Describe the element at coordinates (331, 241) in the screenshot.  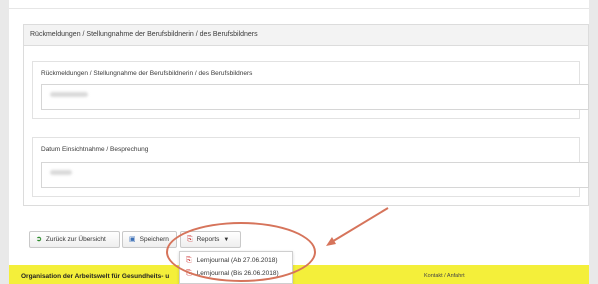
I see `arrow-head` at that location.